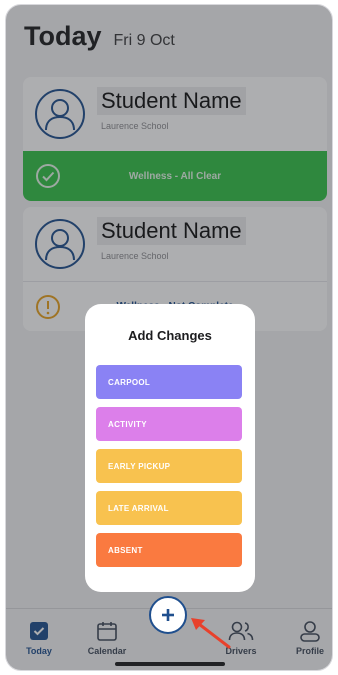 The width and height of the screenshot is (338, 675). I want to click on plus-icon, so click(168, 615).